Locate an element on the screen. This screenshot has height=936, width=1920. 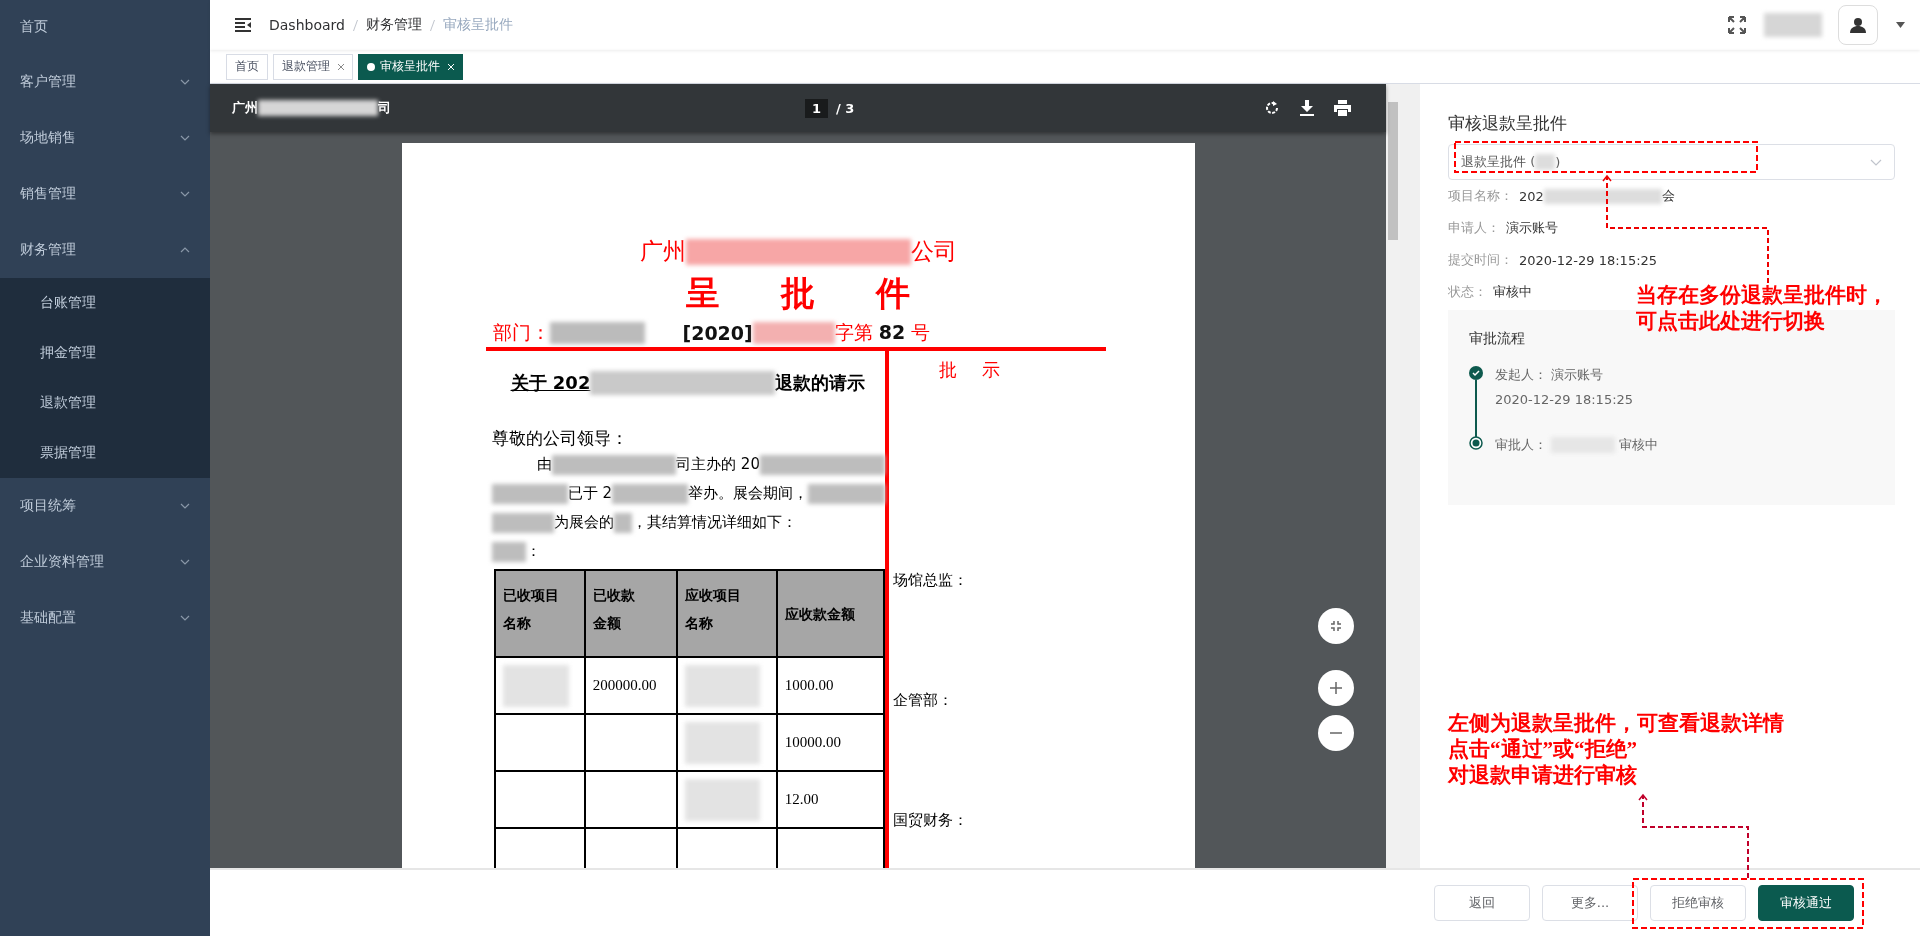
field-label: 申请人： is located at coordinates (1474, 228).